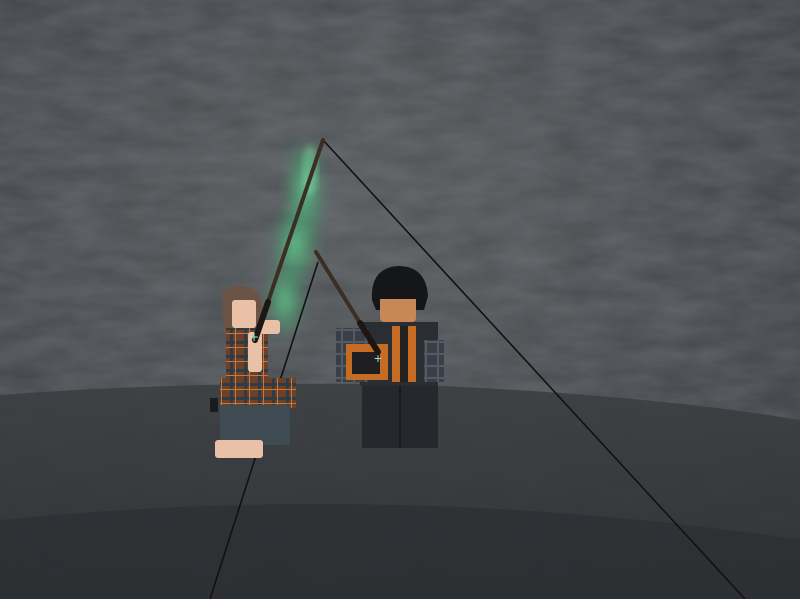  Describe the element at coordinates (244, 314) in the screenshot. I see `face-left` at that location.